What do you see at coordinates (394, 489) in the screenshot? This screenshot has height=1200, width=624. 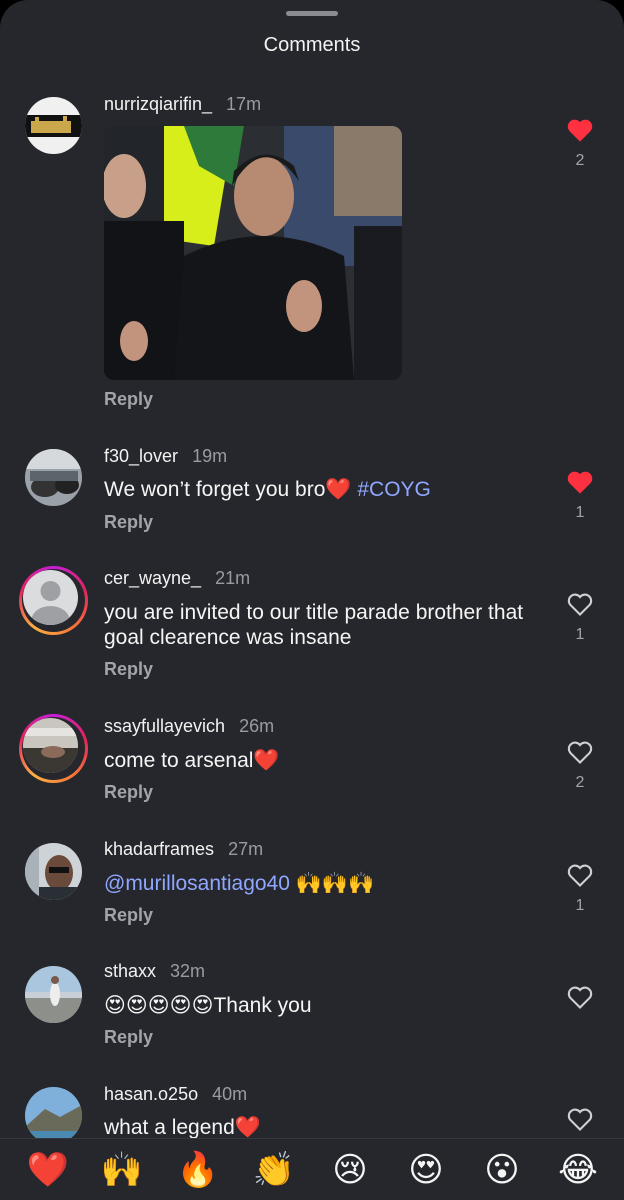 I see `hashtag-link: #COYG` at bounding box center [394, 489].